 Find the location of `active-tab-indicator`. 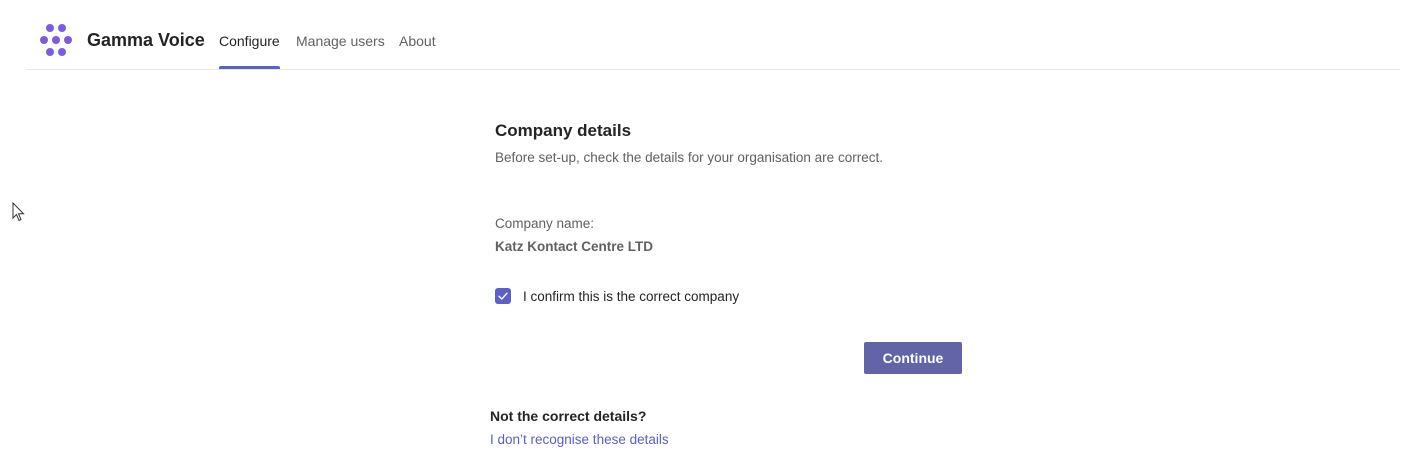

active-tab-indicator is located at coordinates (249, 67).